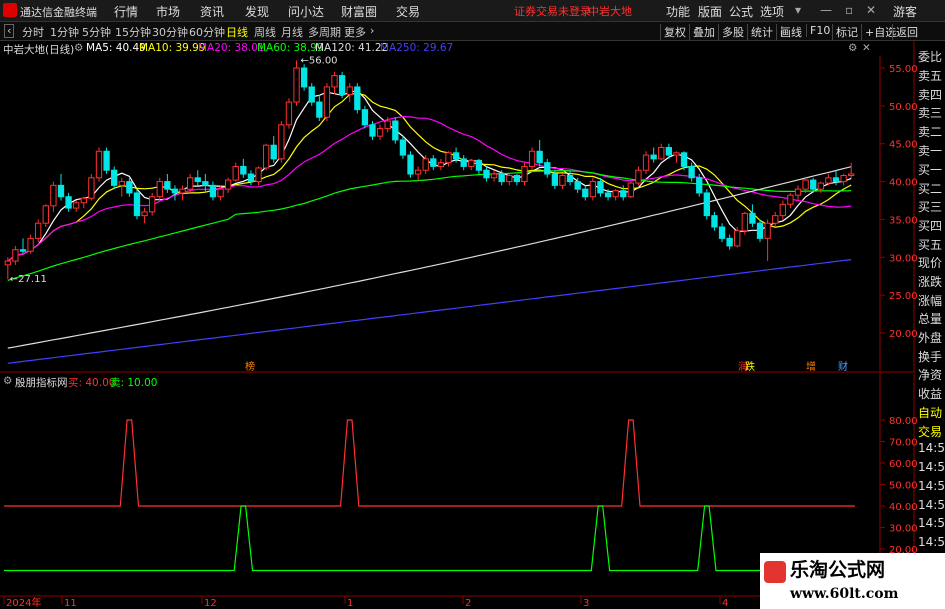  Describe the element at coordinates (903, 258) in the screenshot. I see `price-label-5: 30.00` at that location.